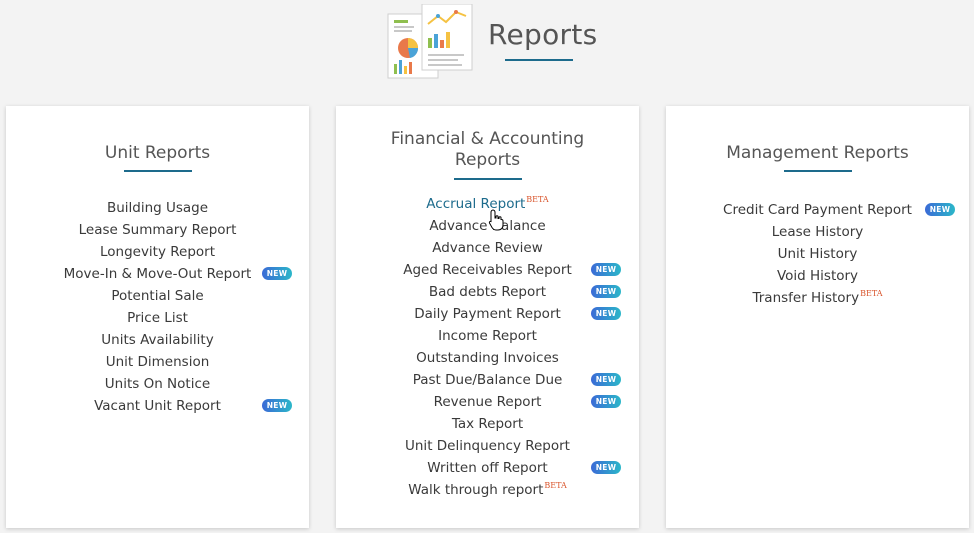 The width and height of the screenshot is (974, 533). I want to click on card-title: Unit Reports, so click(157, 153).